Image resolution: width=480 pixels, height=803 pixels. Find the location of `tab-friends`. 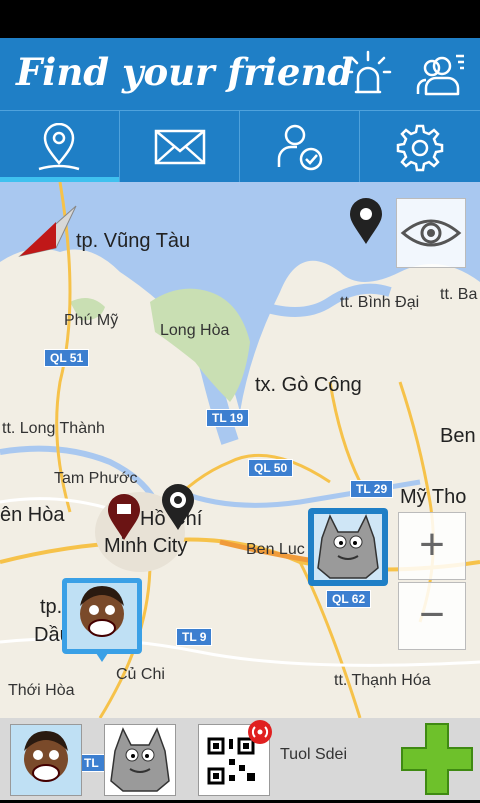

tab-friends is located at coordinates (300, 147).